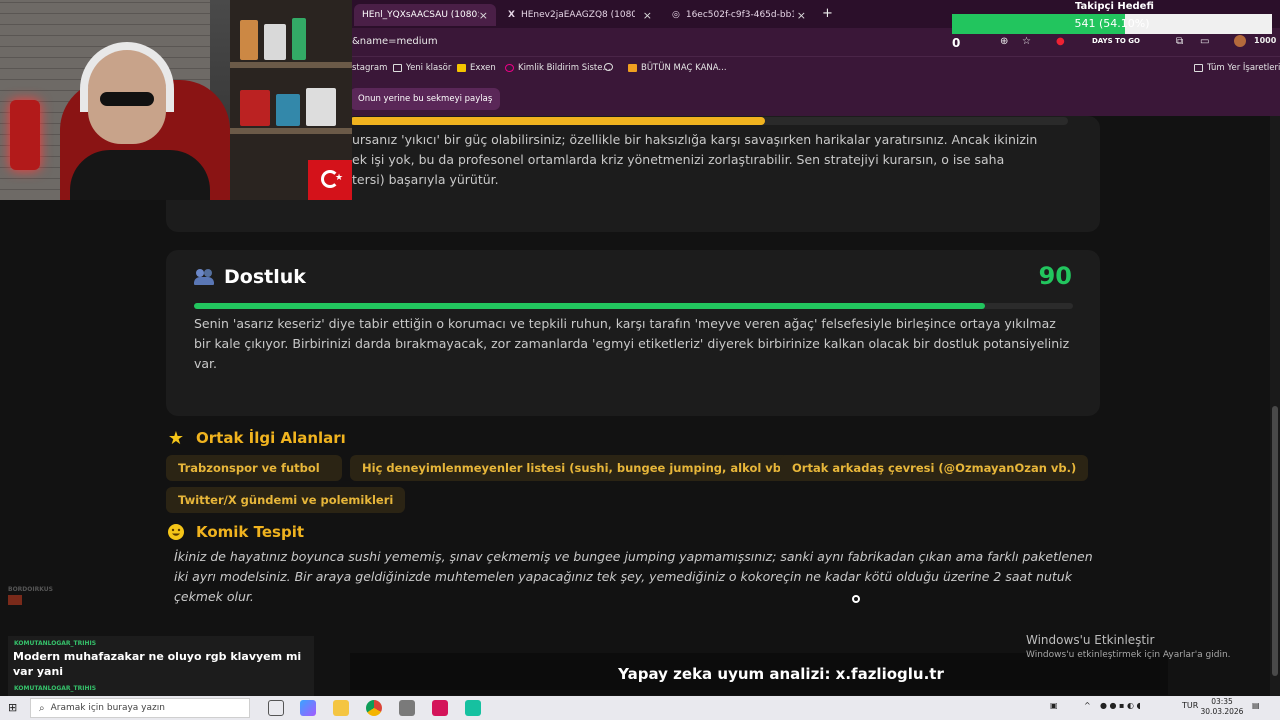 The height and width of the screenshot is (720, 1280). I want to click on bookmark-yeni-klasor: Yeni klasör, so click(422, 68).